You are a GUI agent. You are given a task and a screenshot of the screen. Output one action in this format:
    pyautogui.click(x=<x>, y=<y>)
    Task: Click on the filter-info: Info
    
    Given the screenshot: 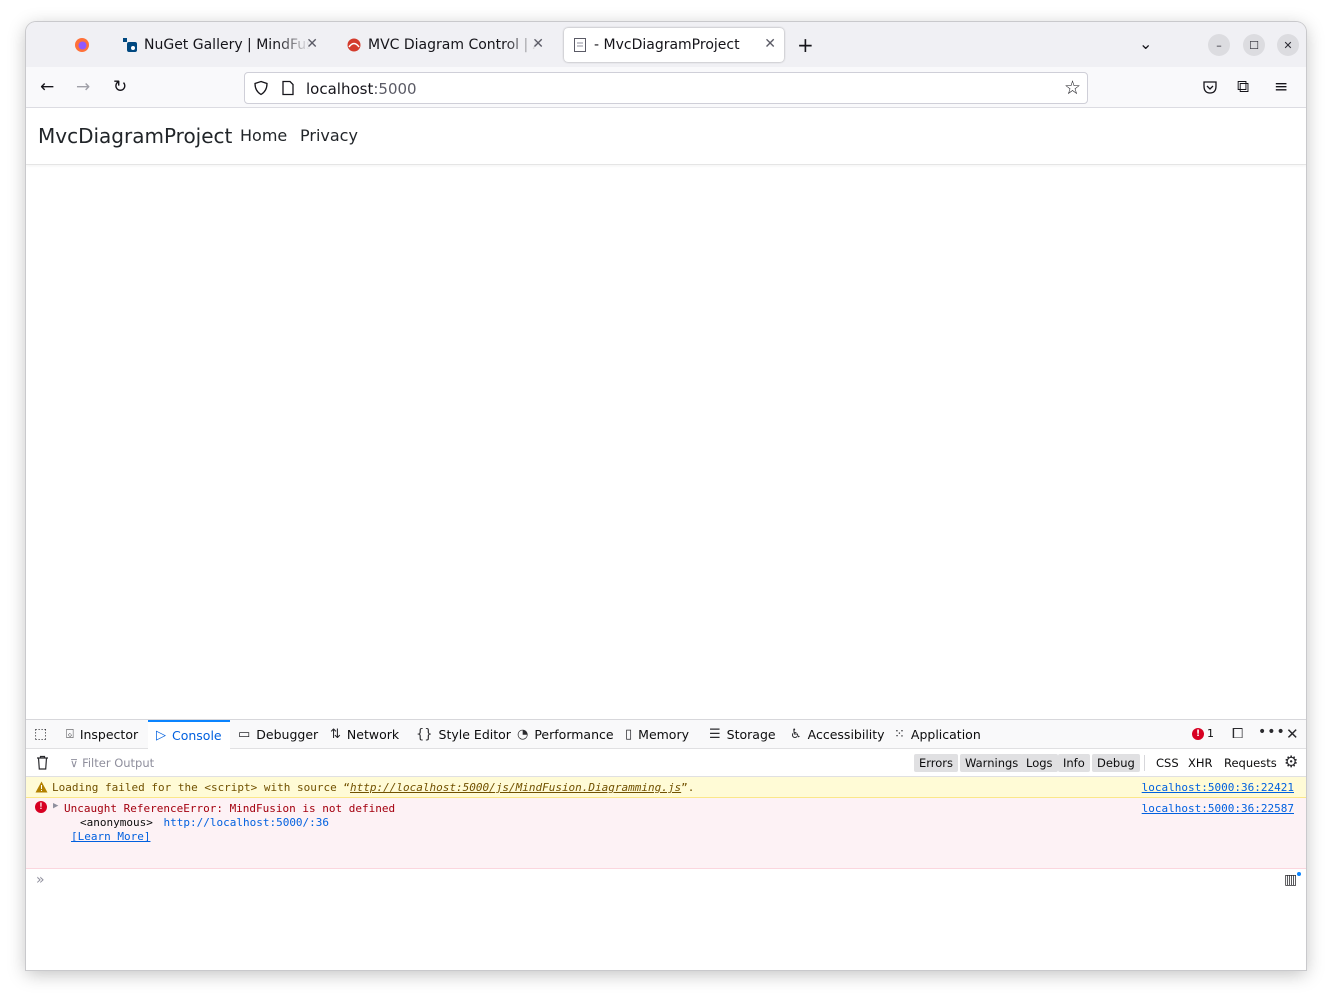 What is the action you would take?
    pyautogui.click(x=1074, y=763)
    